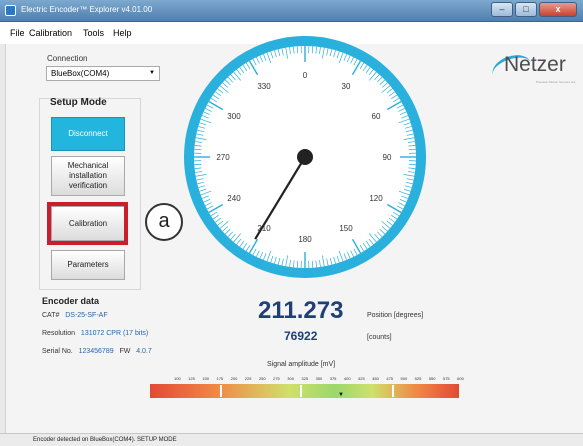 This screenshot has height=446, width=583. I want to click on gauge-hub, so click(305, 157).